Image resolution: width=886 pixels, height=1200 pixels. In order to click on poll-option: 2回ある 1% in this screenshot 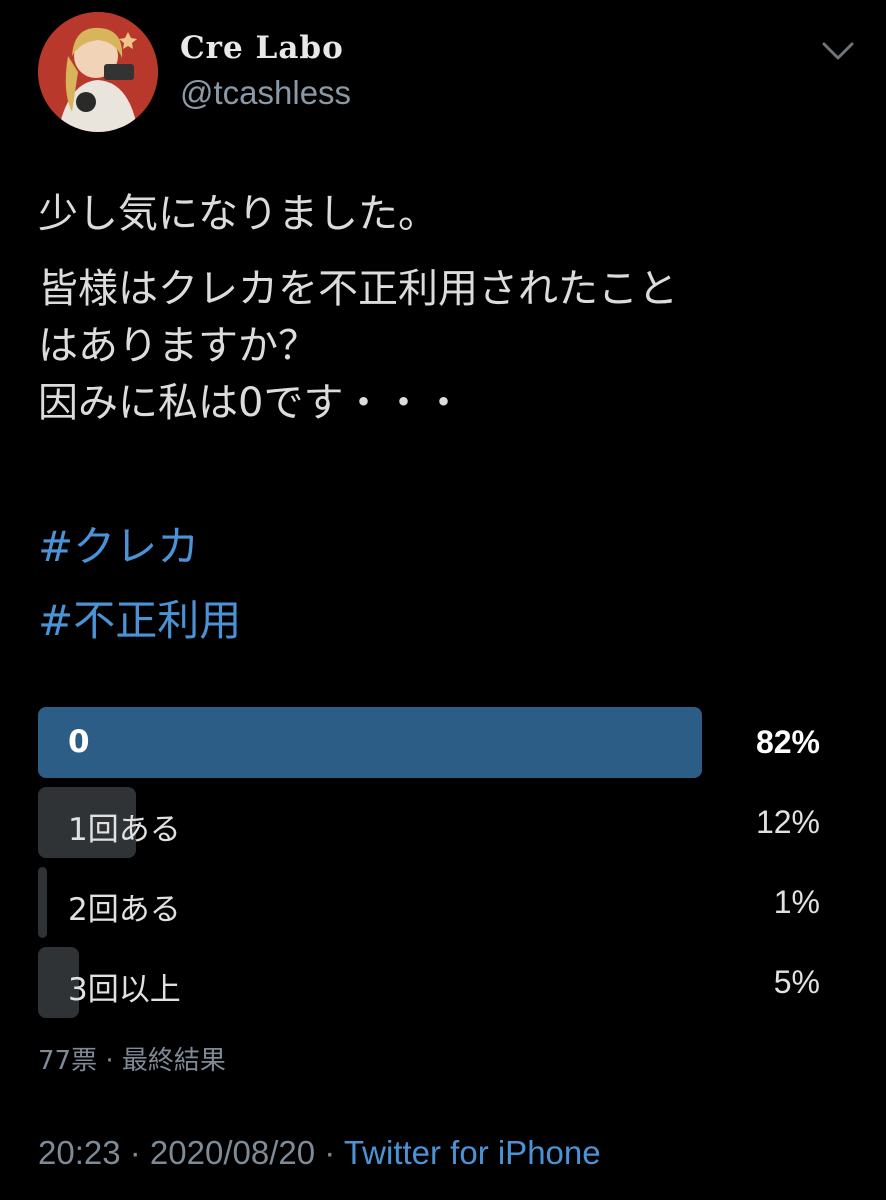, I will do `click(429, 902)`.